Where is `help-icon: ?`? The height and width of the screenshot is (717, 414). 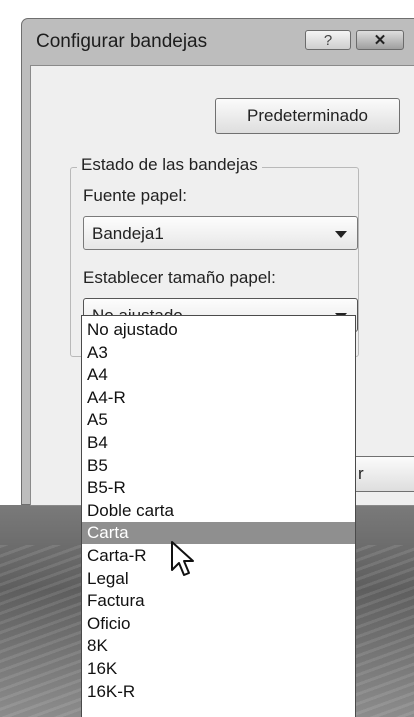 help-icon: ? is located at coordinates (328, 40).